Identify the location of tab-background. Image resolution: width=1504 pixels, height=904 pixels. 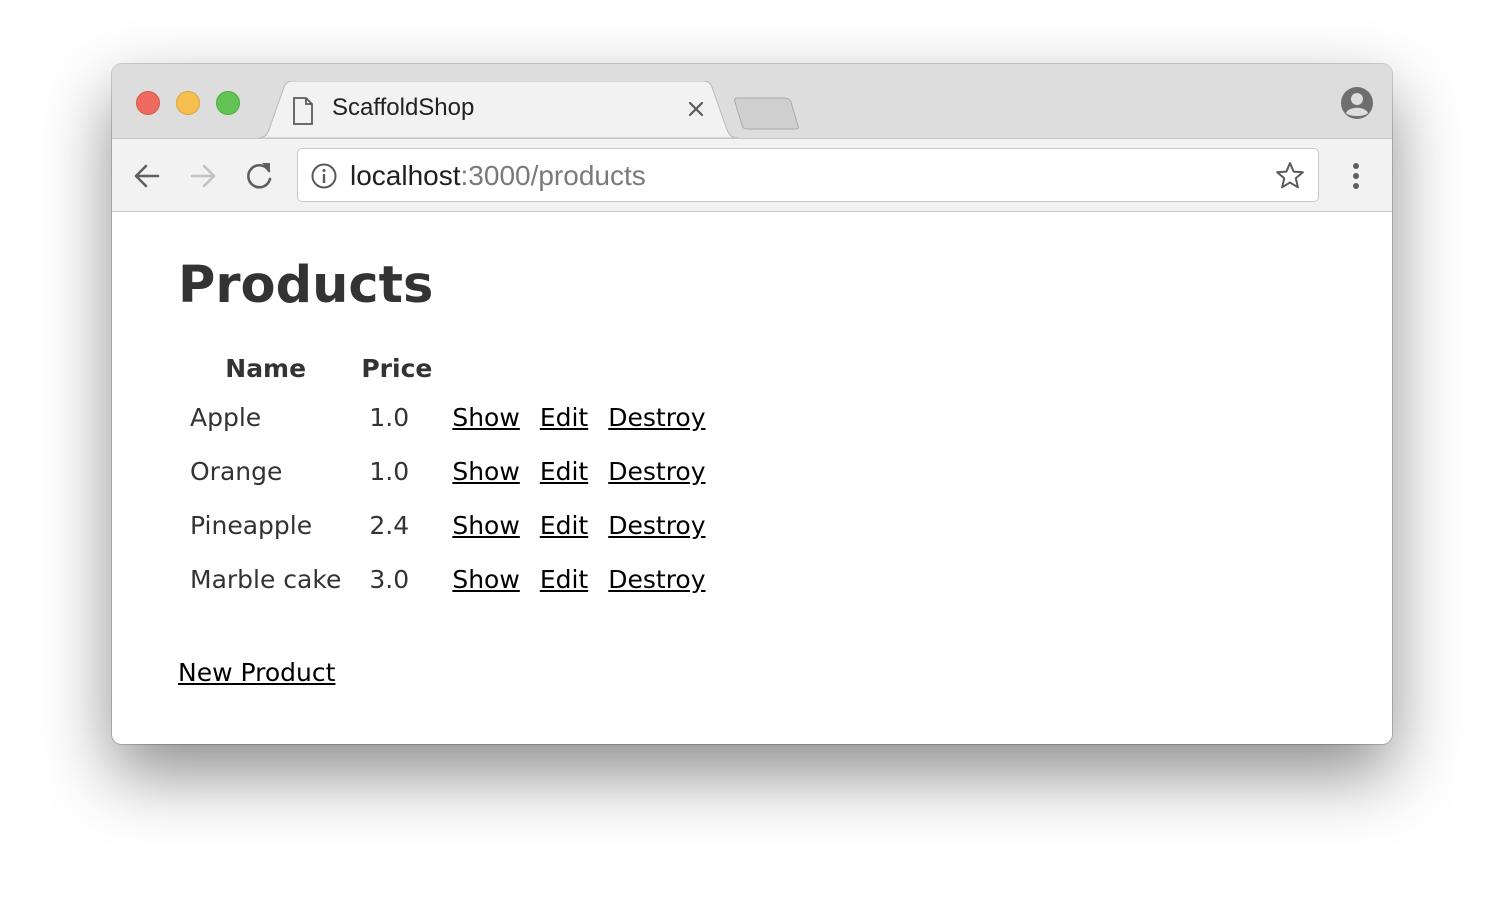
(498, 110).